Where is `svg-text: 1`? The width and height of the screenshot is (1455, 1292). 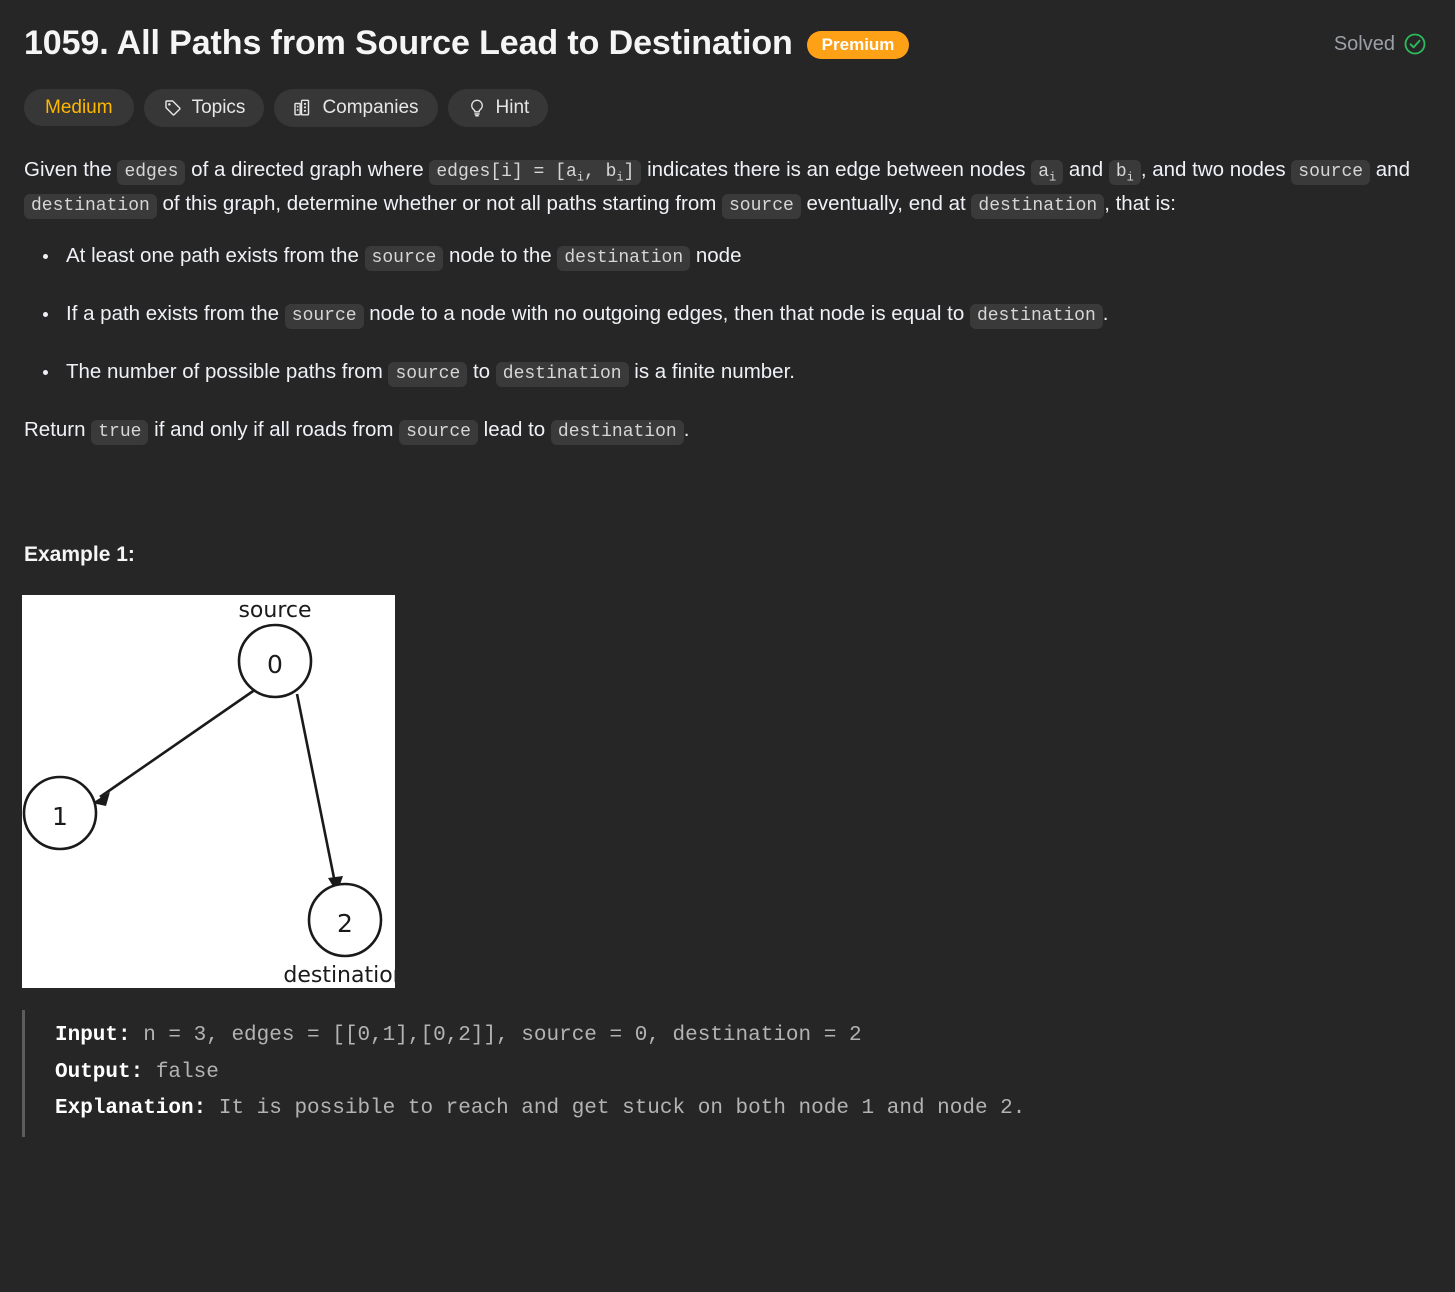 svg-text: 1 is located at coordinates (60, 816).